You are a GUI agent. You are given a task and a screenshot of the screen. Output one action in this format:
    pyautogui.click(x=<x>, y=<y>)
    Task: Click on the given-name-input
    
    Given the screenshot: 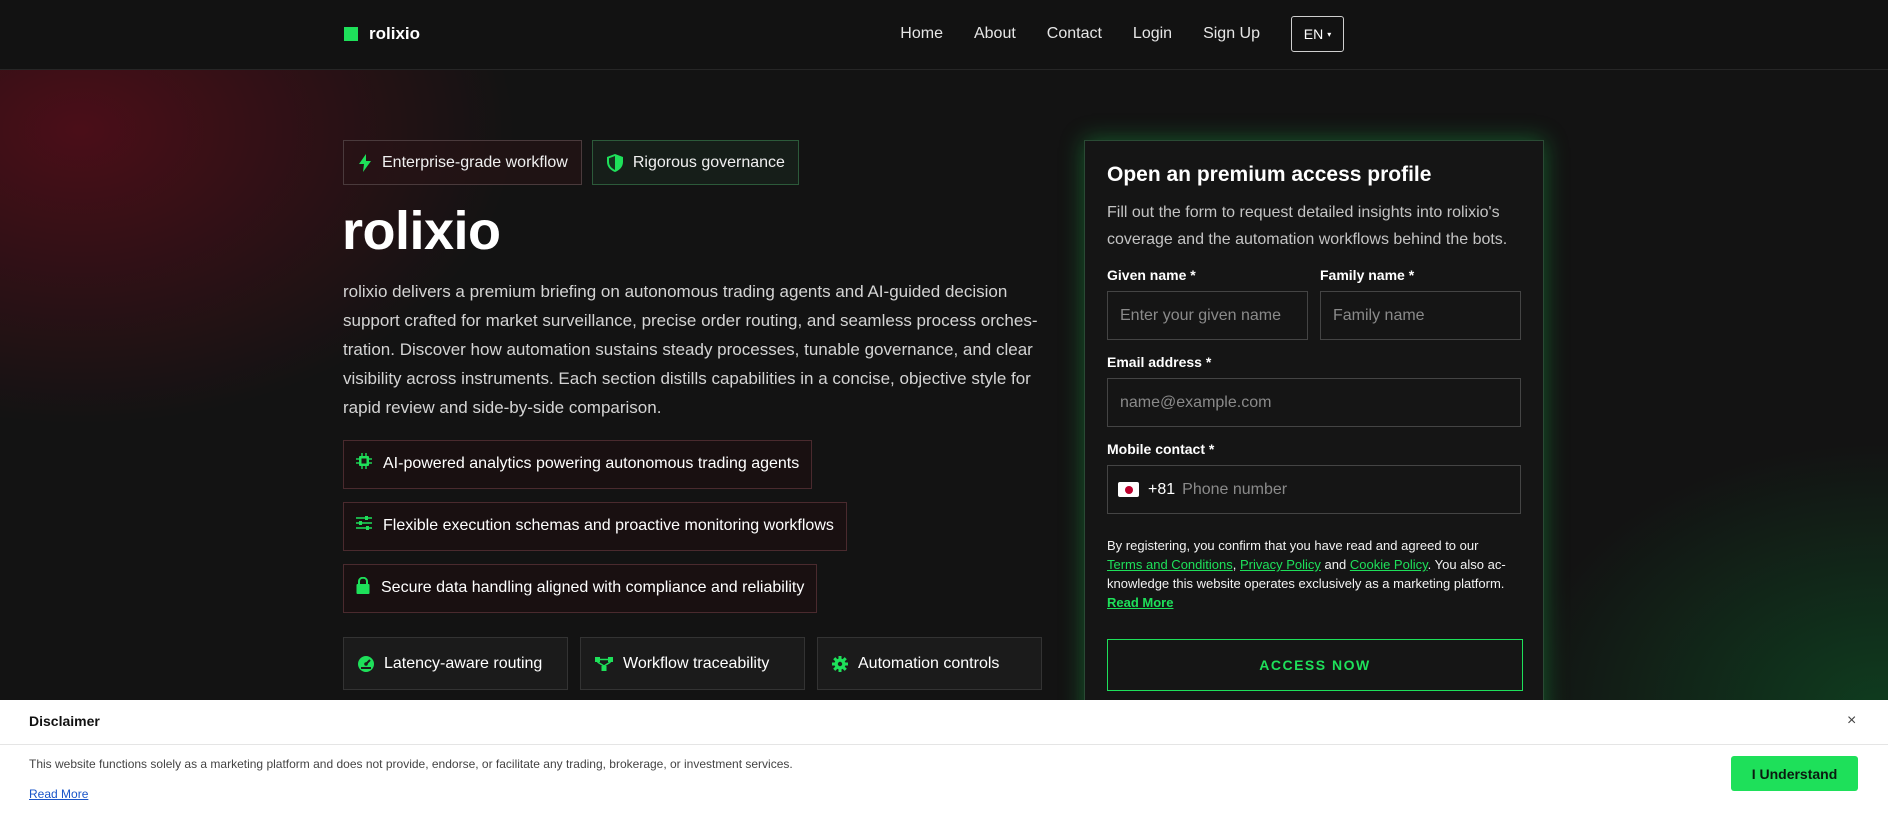 What is the action you would take?
    pyautogui.click(x=1207, y=315)
    